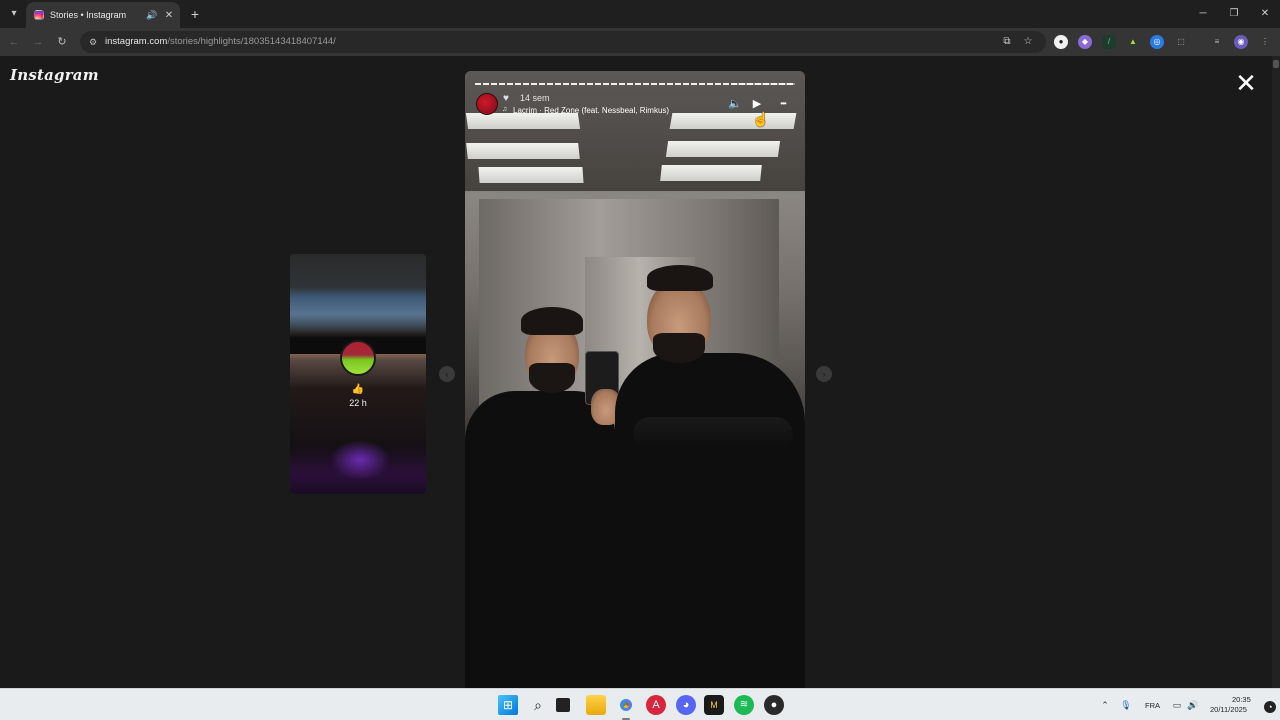 The image size is (1280, 720). What do you see at coordinates (508, 705) in the screenshot?
I see `windows-start-icon: ⊞` at bounding box center [508, 705].